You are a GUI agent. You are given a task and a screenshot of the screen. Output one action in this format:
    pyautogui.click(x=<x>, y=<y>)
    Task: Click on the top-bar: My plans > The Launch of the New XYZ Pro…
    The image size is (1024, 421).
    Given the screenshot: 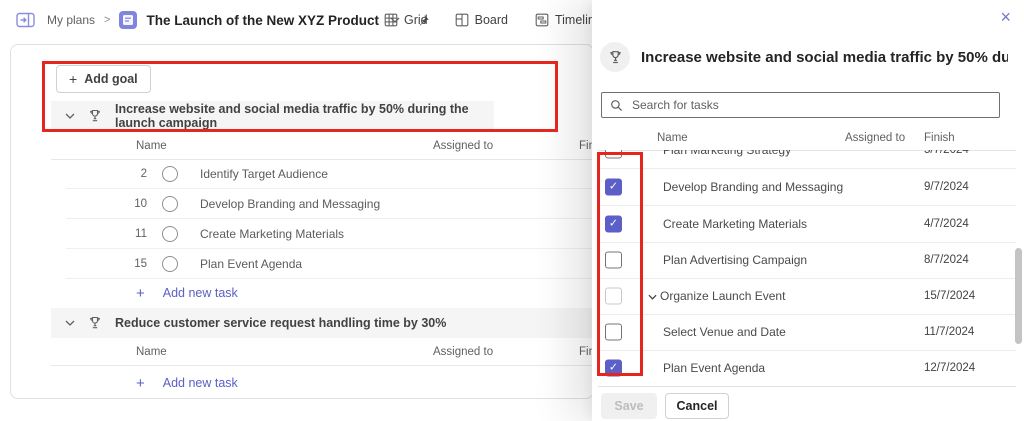 What is the action you would take?
    pyautogui.click(x=301, y=20)
    